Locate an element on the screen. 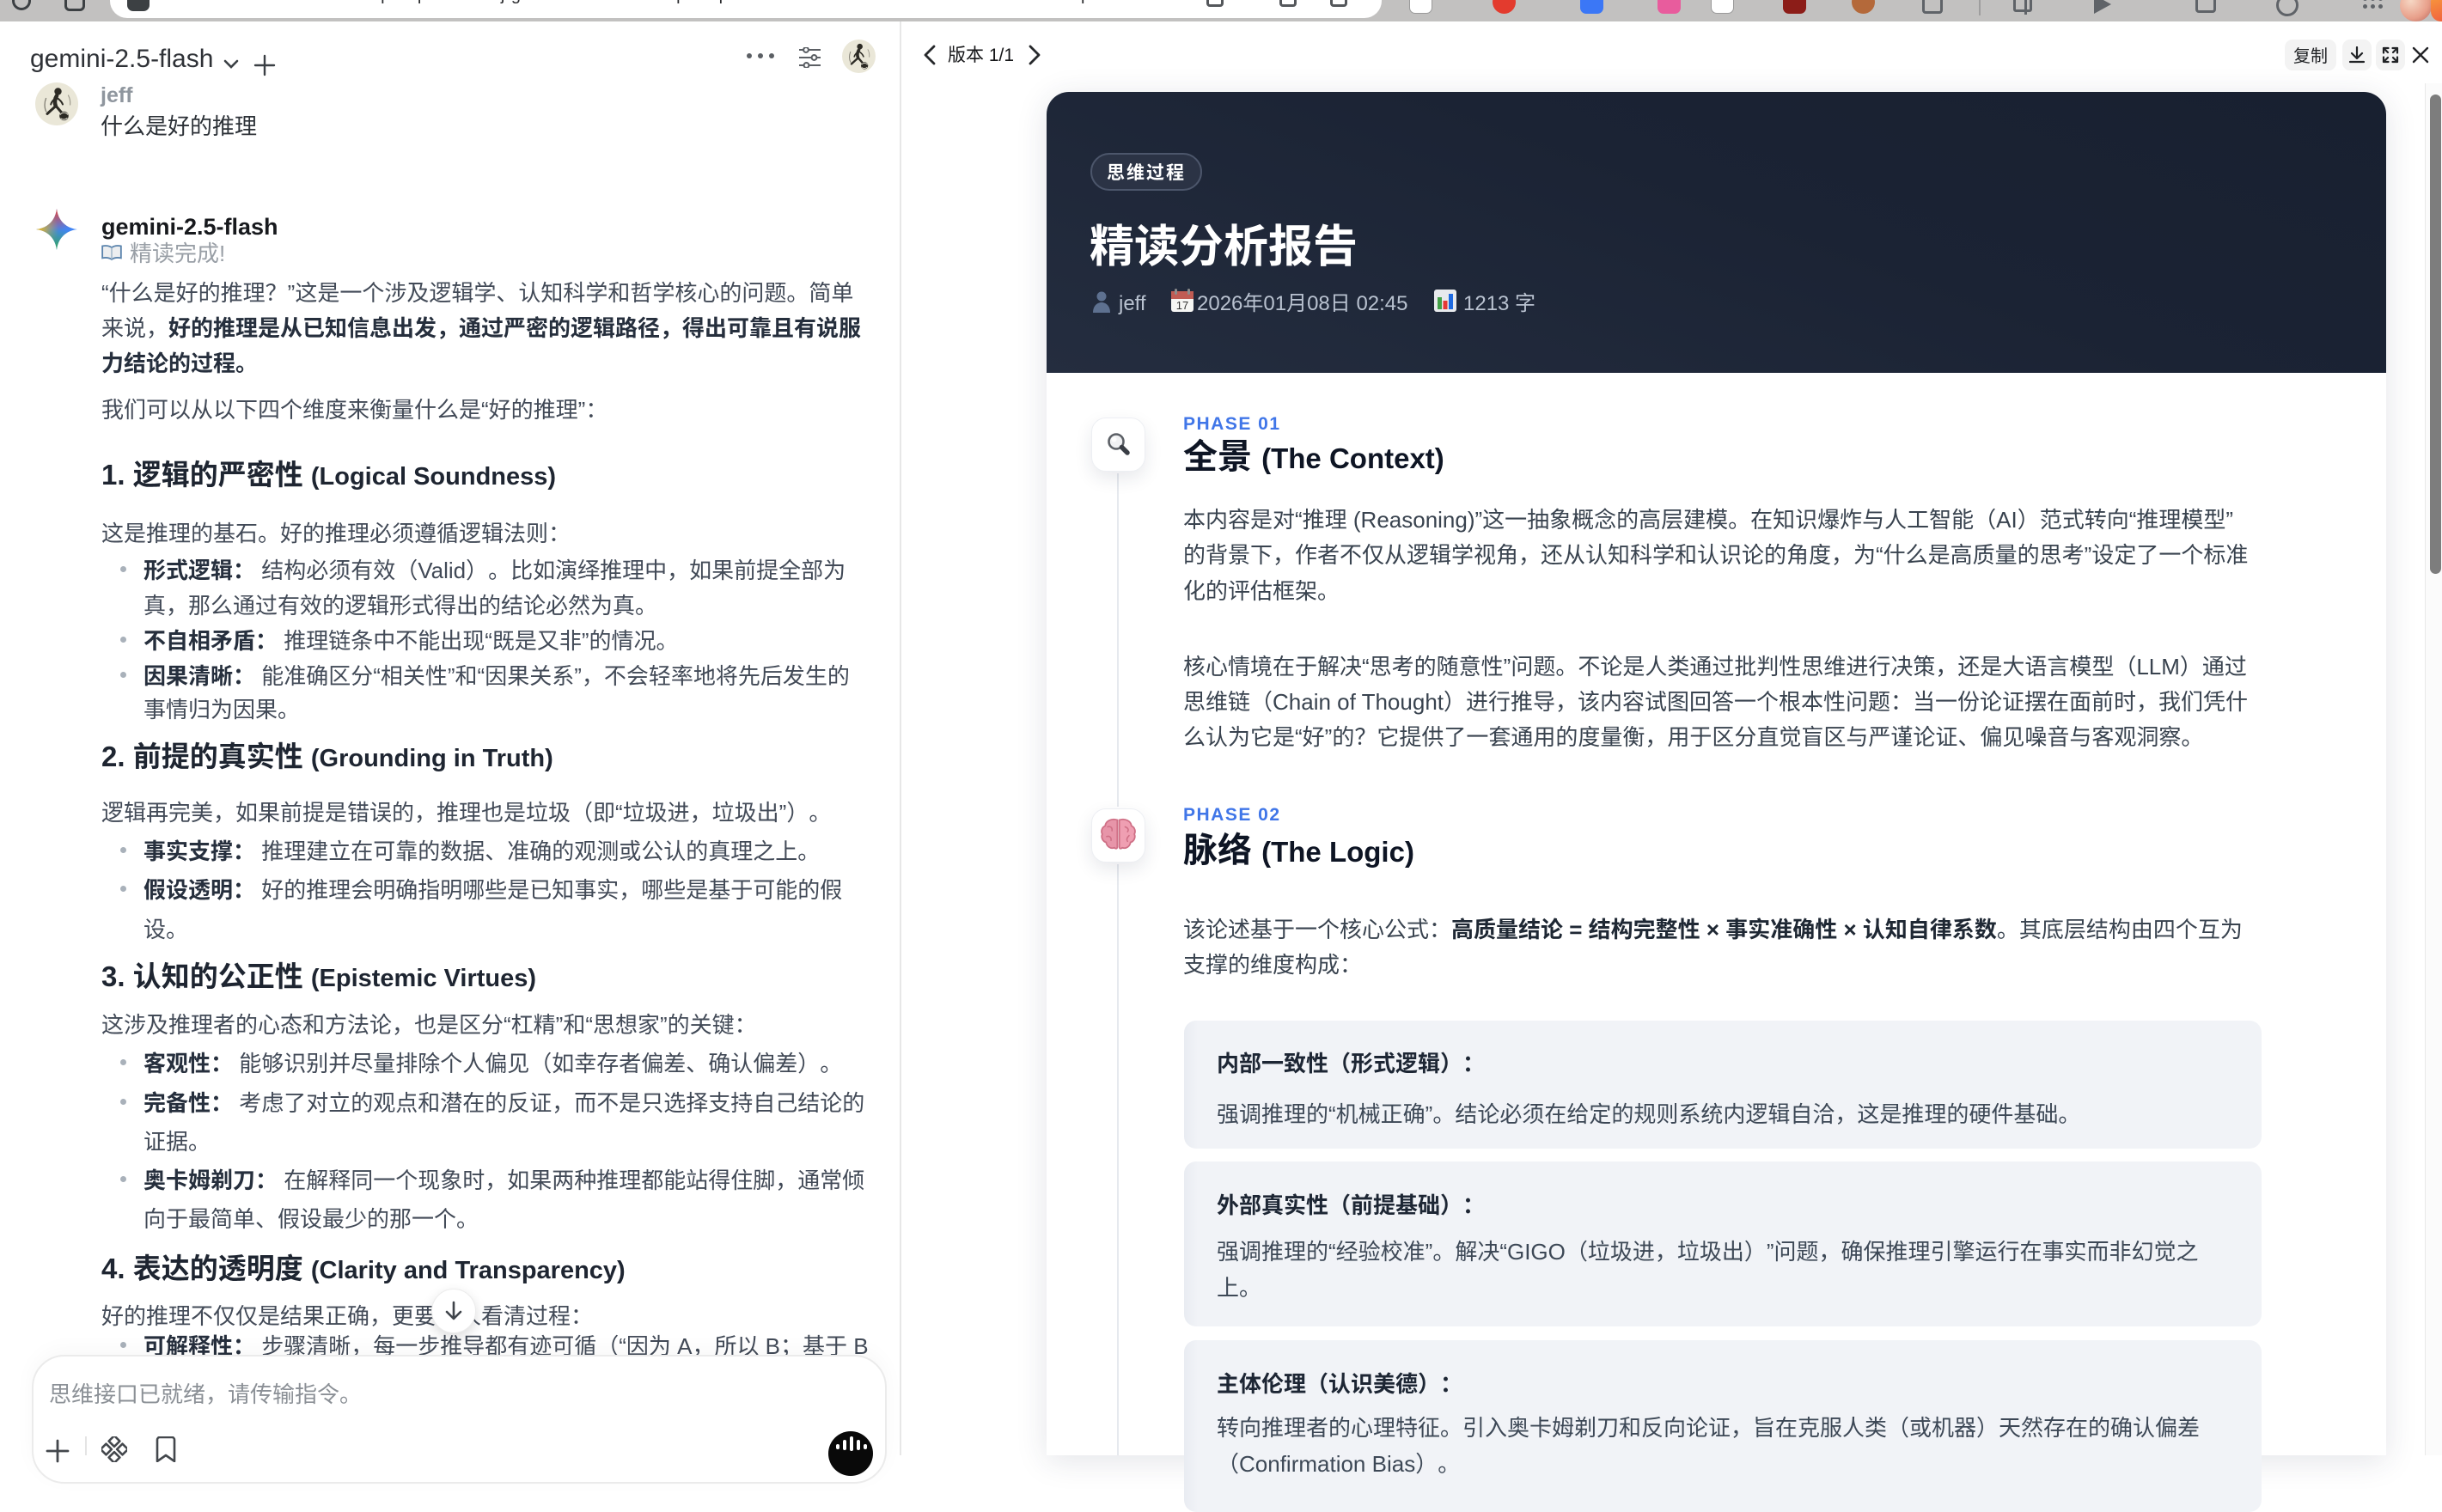 Image resolution: width=2442 pixels, height=1512 pixels. svg-text: 17 is located at coordinates (1182, 305).